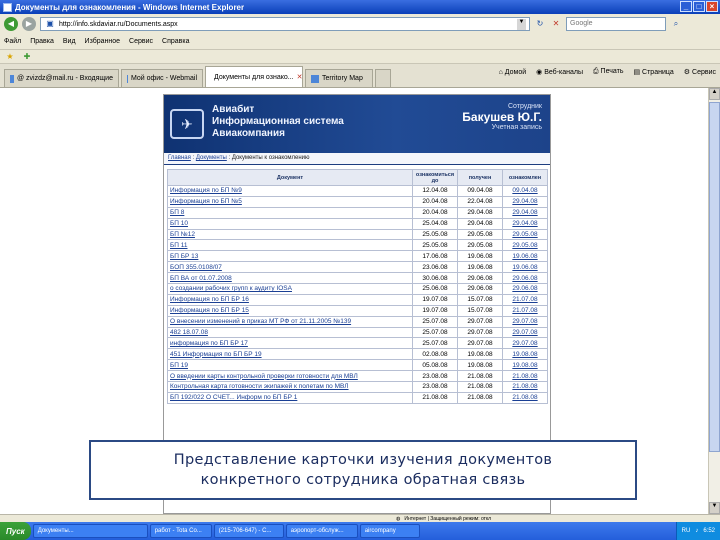  What do you see at coordinates (714, 508) in the screenshot?
I see `scroll-down-arrow-icon: ▼` at bounding box center [714, 508].